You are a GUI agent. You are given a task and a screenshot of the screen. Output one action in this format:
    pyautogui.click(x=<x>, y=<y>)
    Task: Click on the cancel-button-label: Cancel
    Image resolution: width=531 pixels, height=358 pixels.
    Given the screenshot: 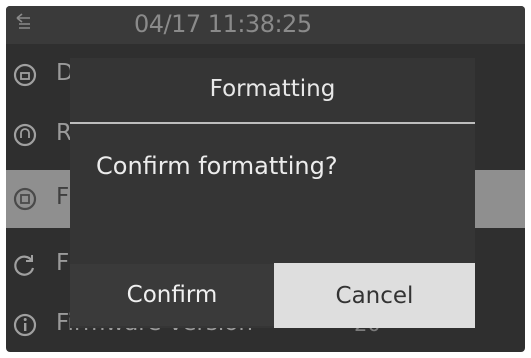 What is the action you would take?
    pyautogui.click(x=374, y=295)
    